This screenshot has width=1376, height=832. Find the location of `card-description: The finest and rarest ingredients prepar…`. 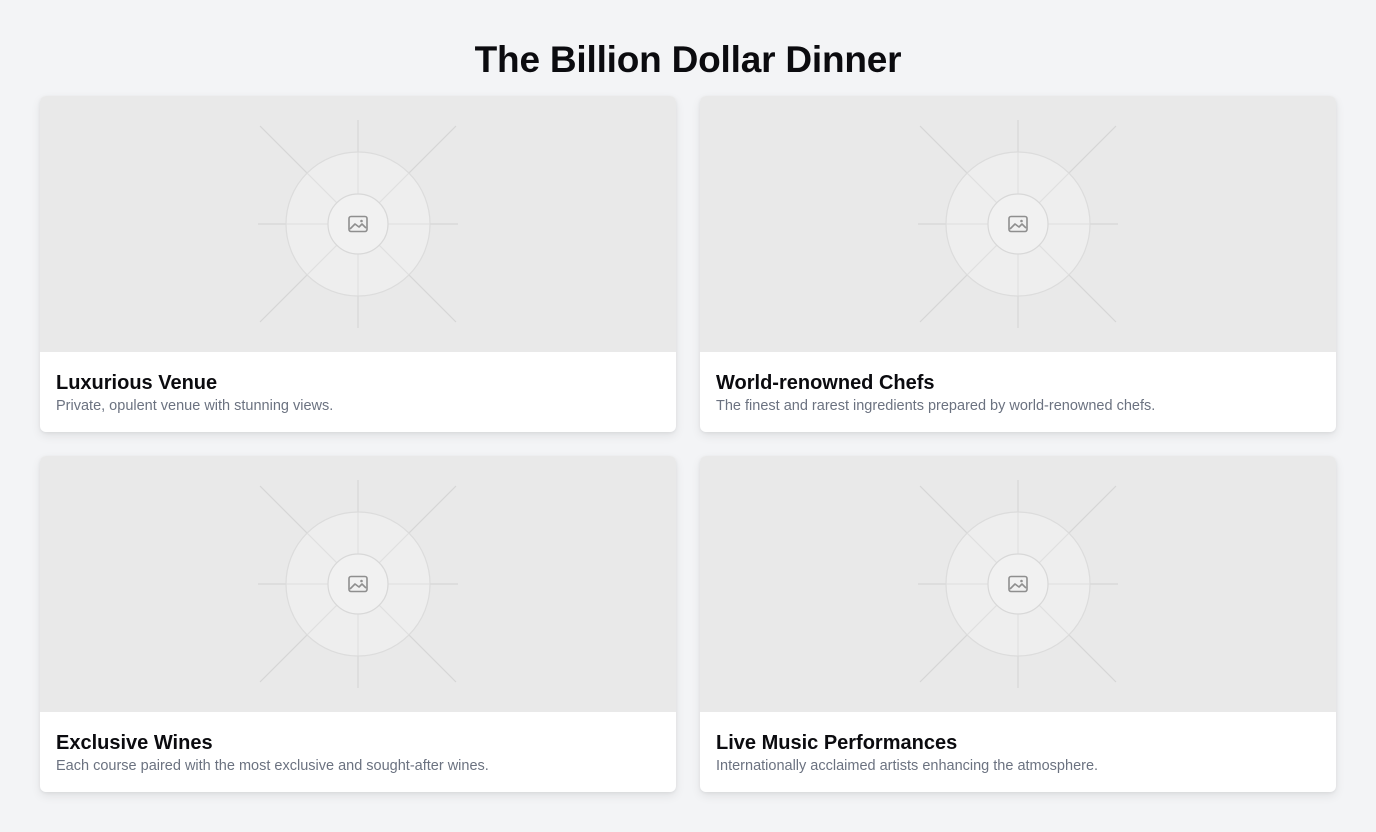

card-description: The finest and rarest ingredients prepar… is located at coordinates (936, 406).